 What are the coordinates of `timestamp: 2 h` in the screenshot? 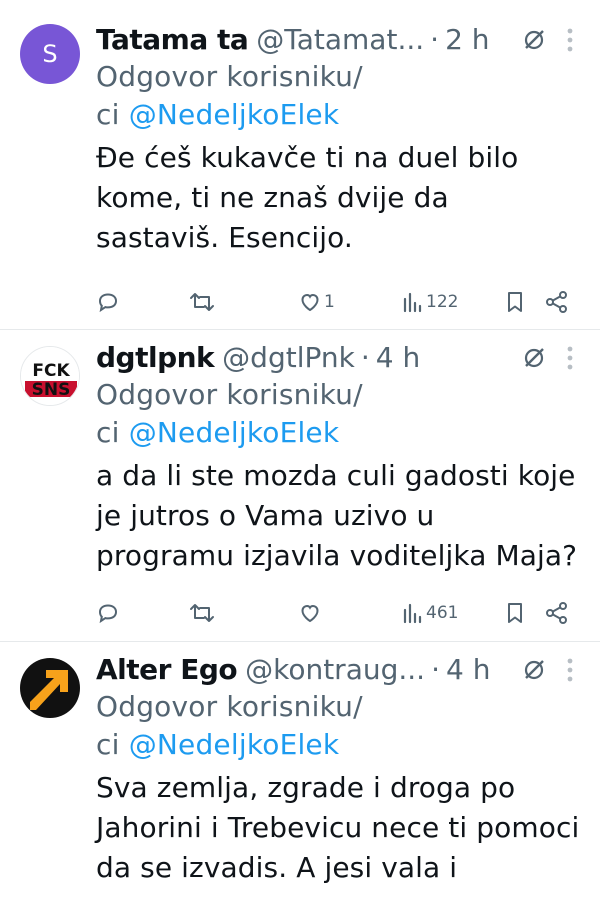 It's located at (467, 40).